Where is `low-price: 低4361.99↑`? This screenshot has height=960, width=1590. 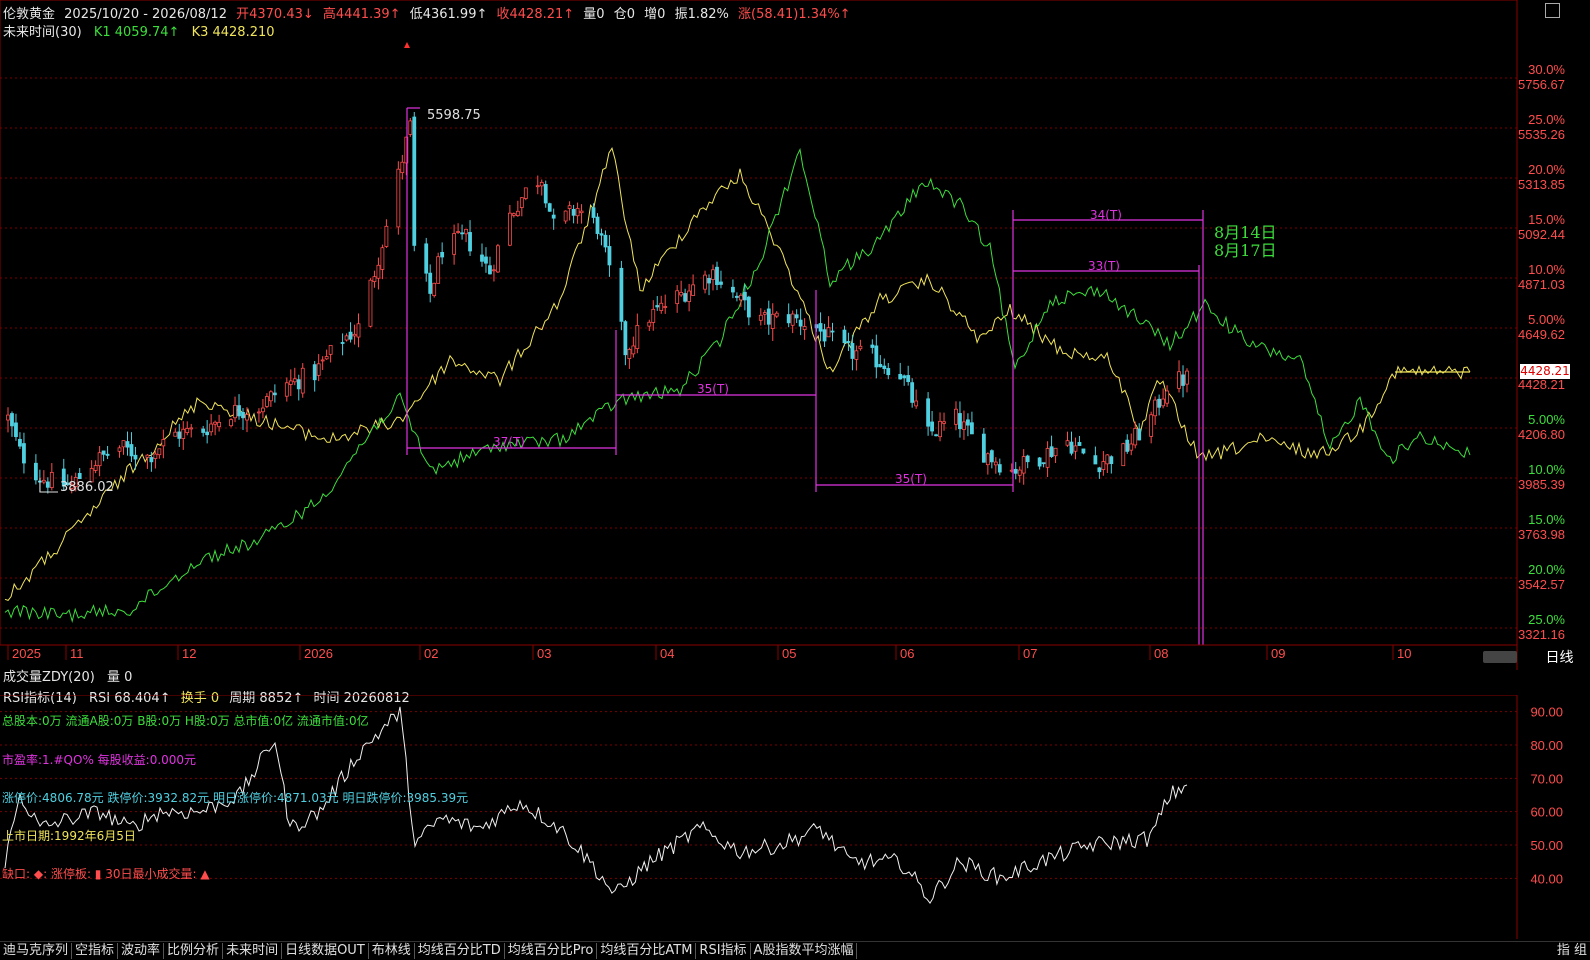 low-price: 低4361.99↑ is located at coordinates (448, 14).